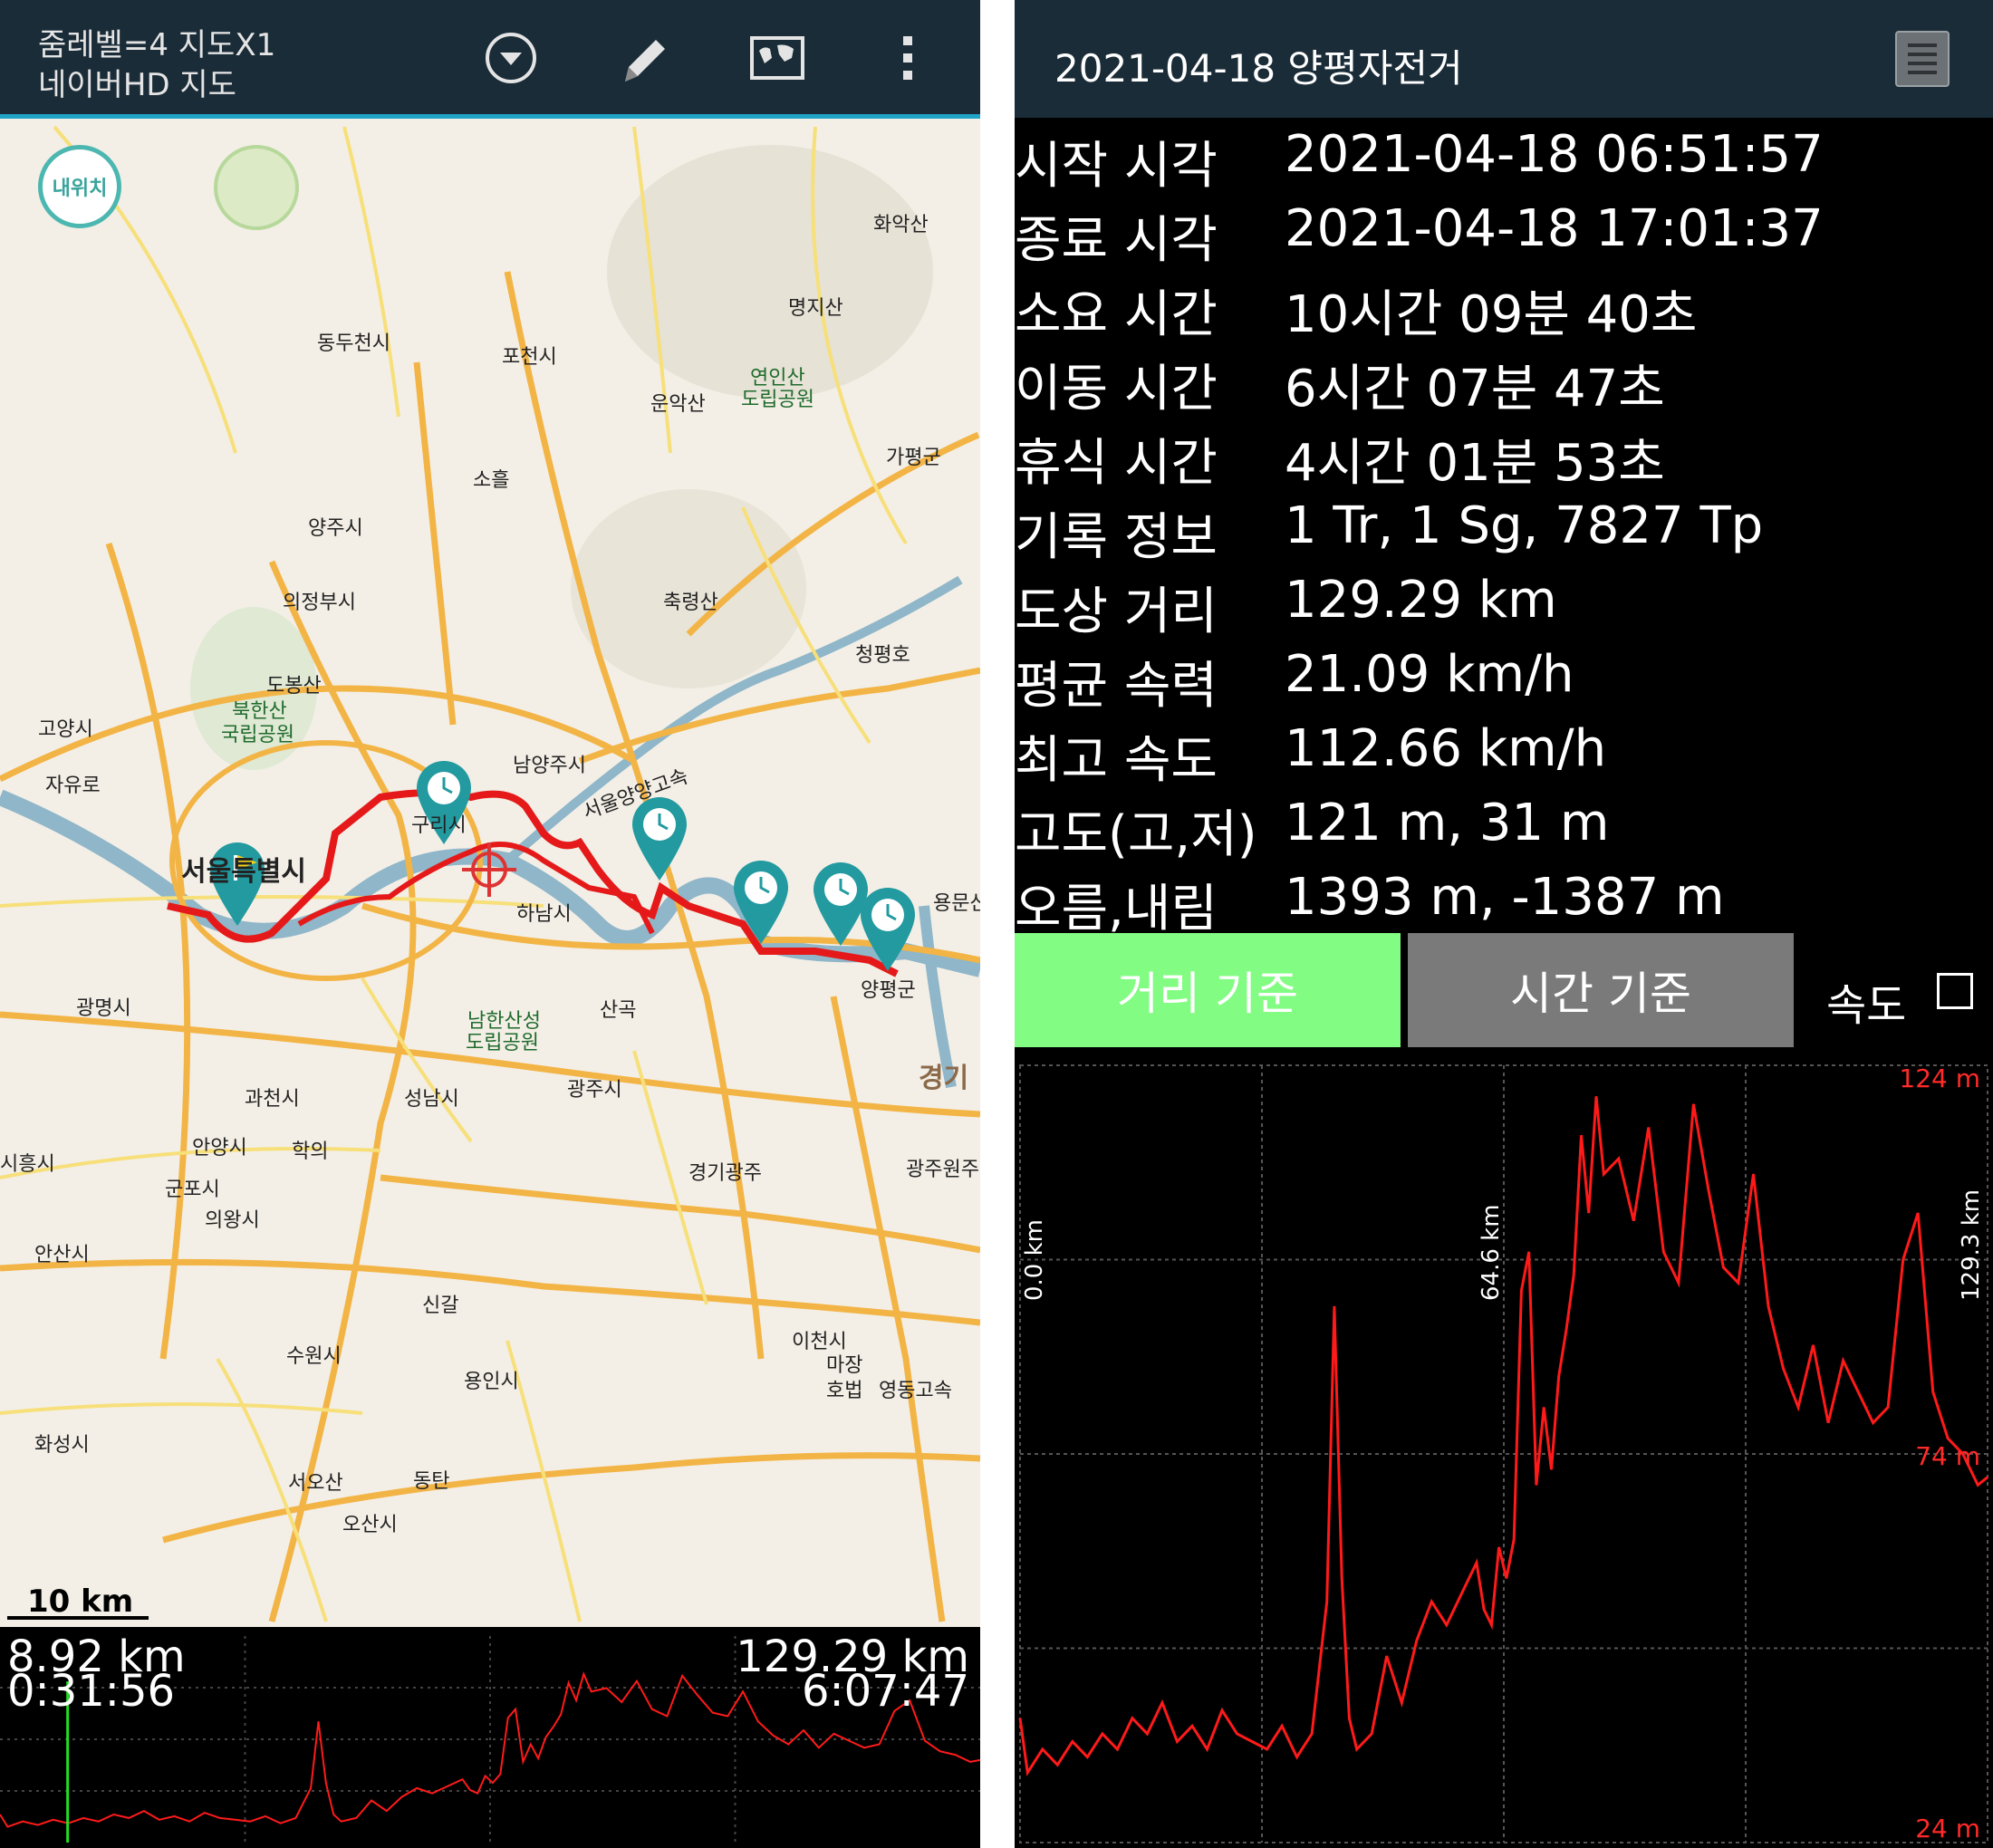  I want to click on place-label: 영동고속, so click(915, 1391).